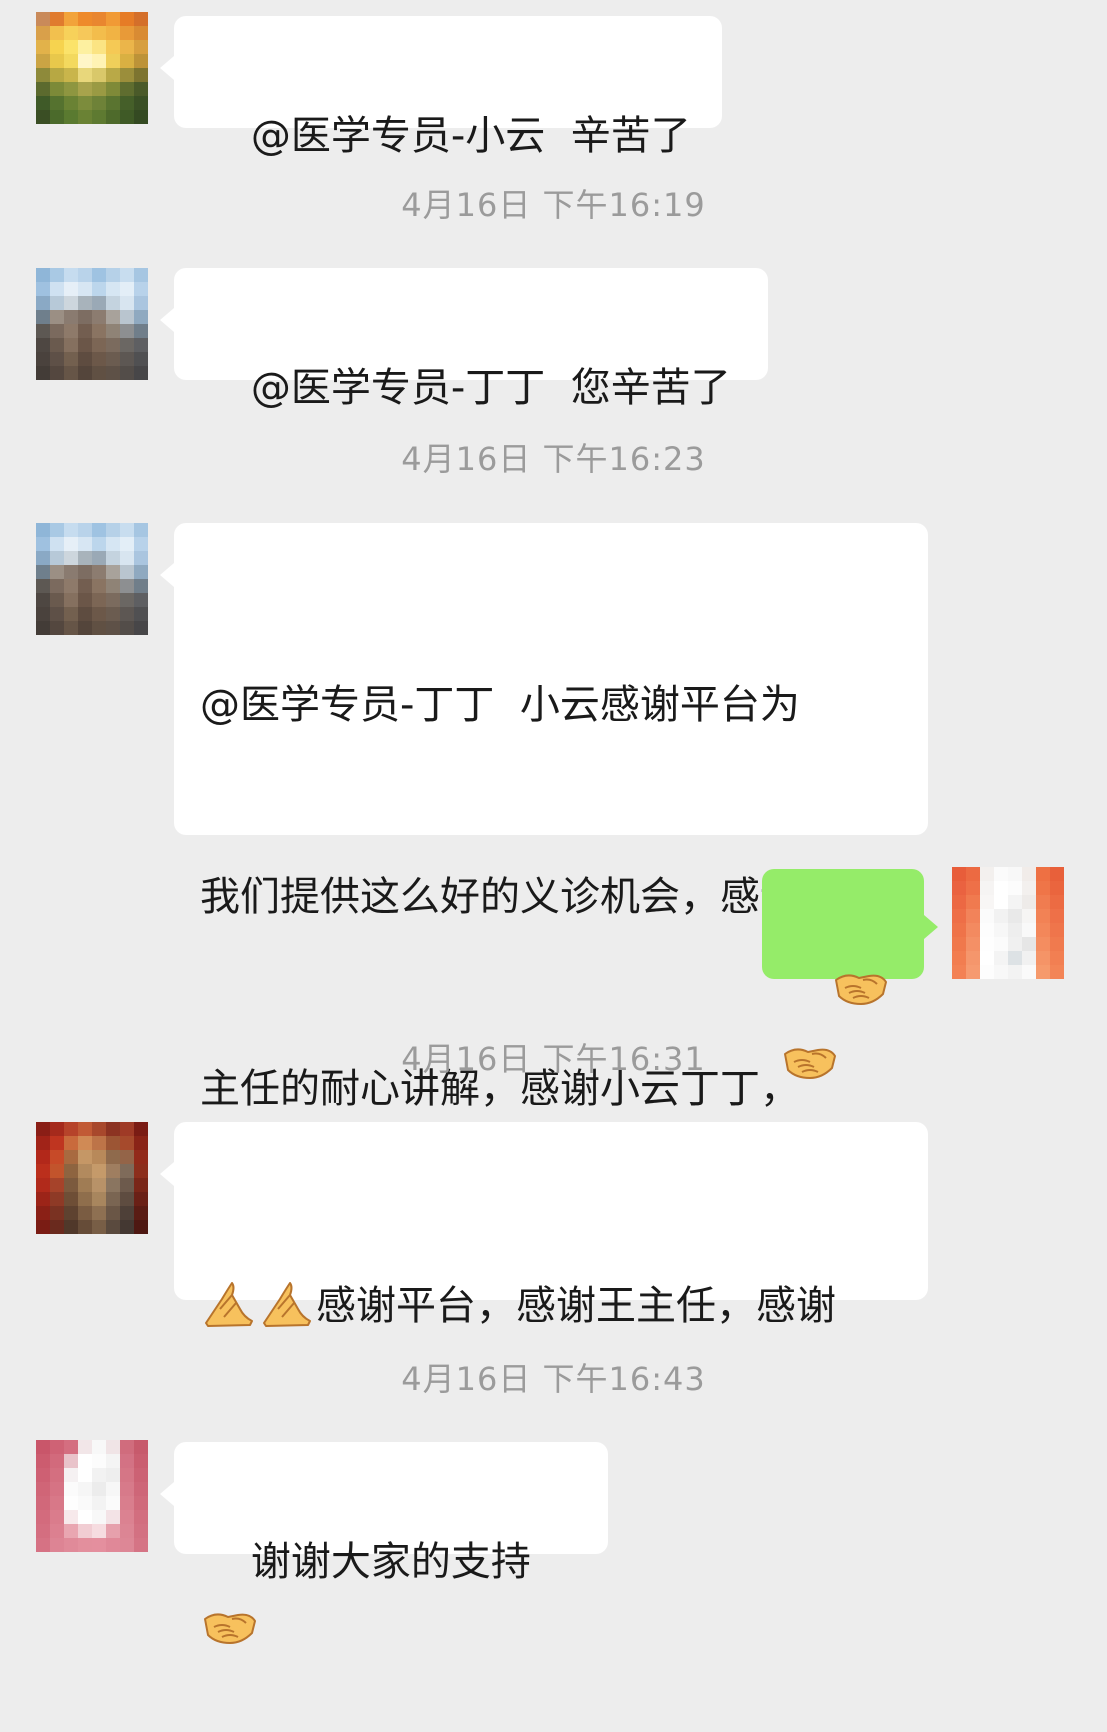 Image resolution: width=1107 pixels, height=1732 pixels. I want to click on message-text: 感谢平台，感谢王主任，感谢, so click(576, 1306).